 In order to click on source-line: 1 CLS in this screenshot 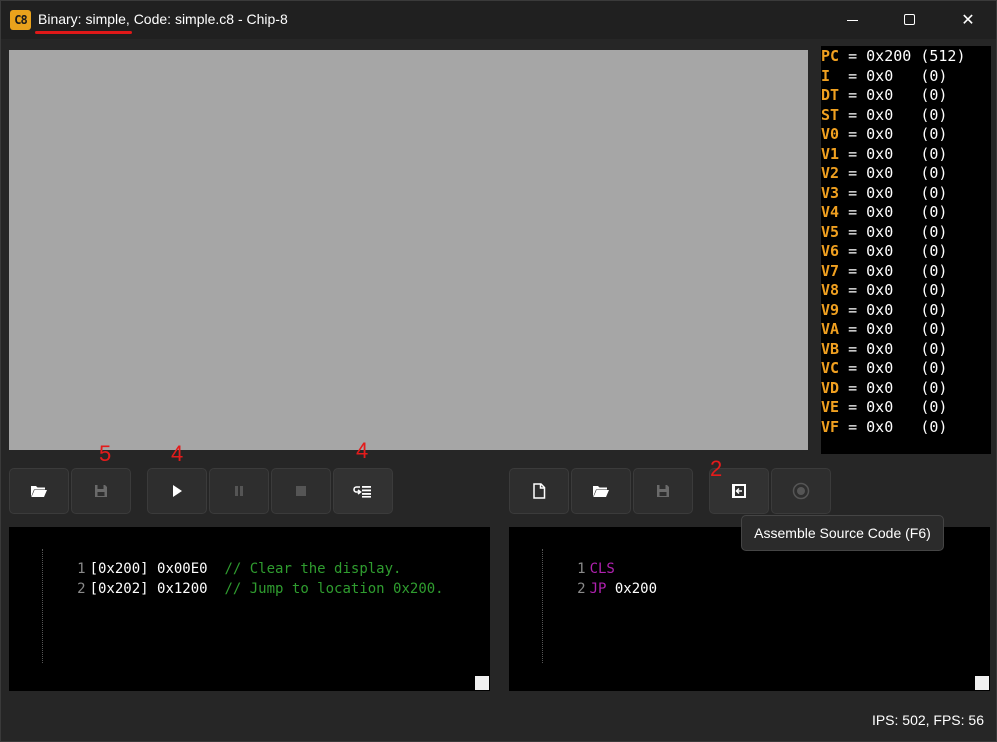, I will do `click(596, 569)`.